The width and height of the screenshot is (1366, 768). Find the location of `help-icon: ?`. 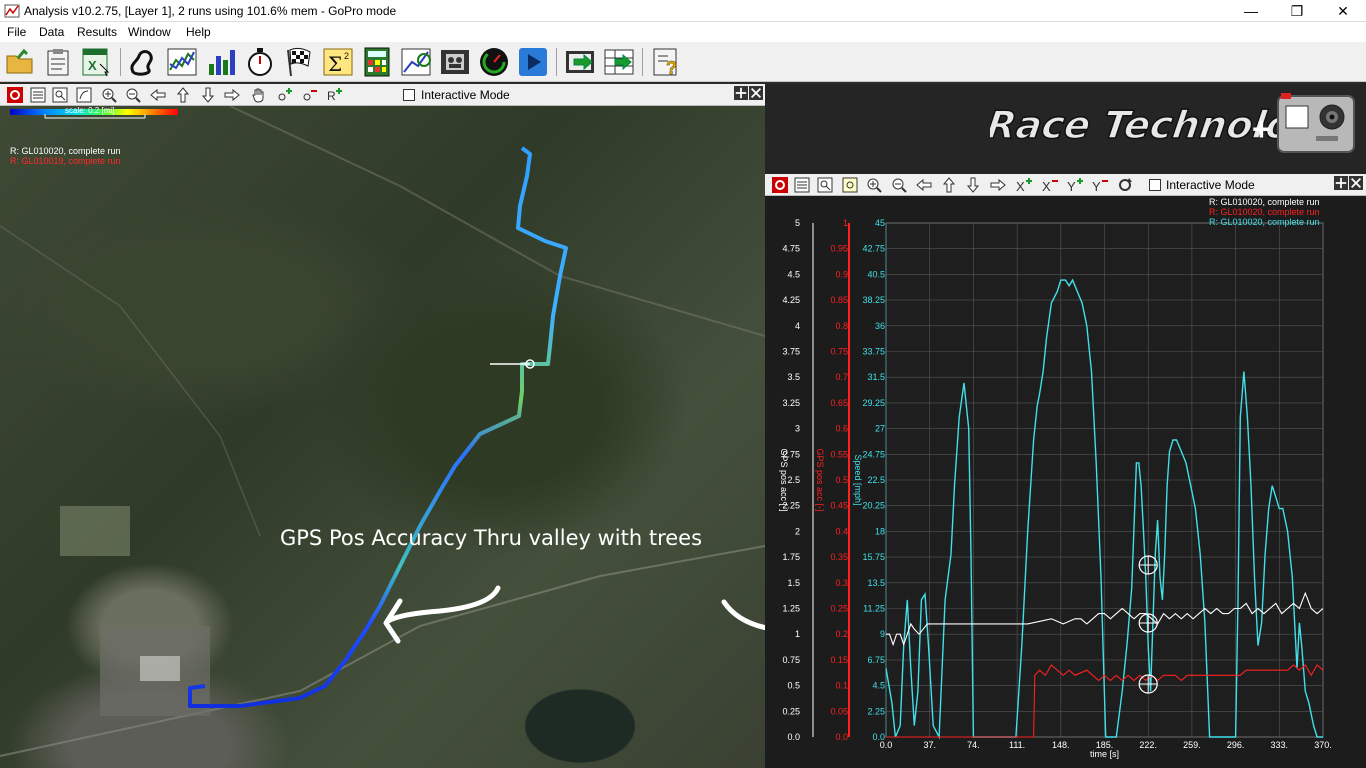

help-icon: ? is located at coordinates (666, 62).